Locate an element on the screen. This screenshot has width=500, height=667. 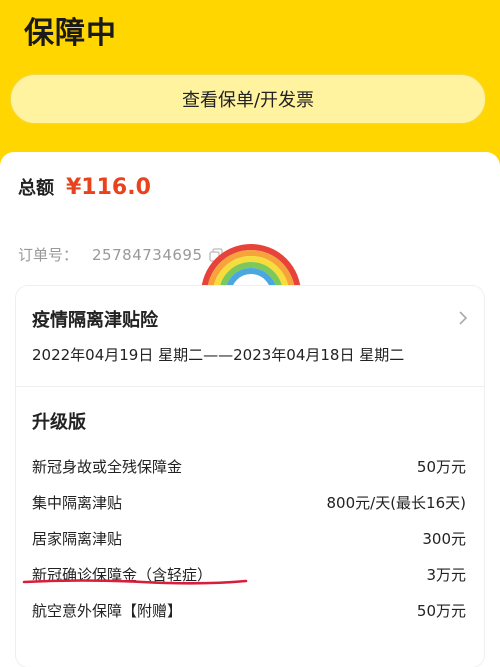
coverage-value: 3万元 is located at coordinates (446, 575).